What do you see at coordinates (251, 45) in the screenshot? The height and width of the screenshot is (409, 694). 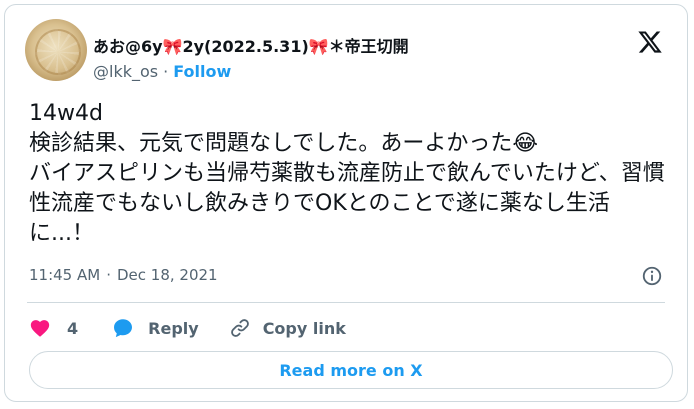 I see `author-display-name: あお@6y🎀2y(2022.5.31)🎀＊帝王切開` at bounding box center [251, 45].